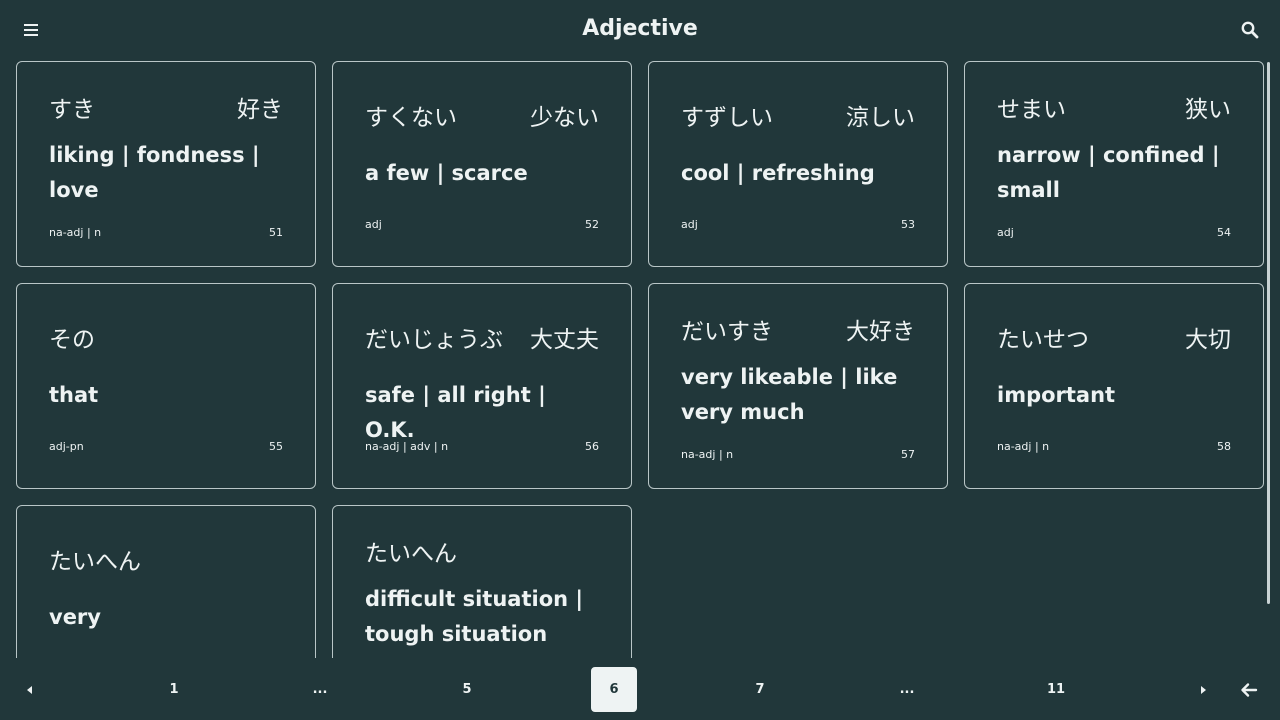 This screenshot has height=720, width=1280. What do you see at coordinates (1056, 395) in the screenshot?
I see `word-meaning: important` at bounding box center [1056, 395].